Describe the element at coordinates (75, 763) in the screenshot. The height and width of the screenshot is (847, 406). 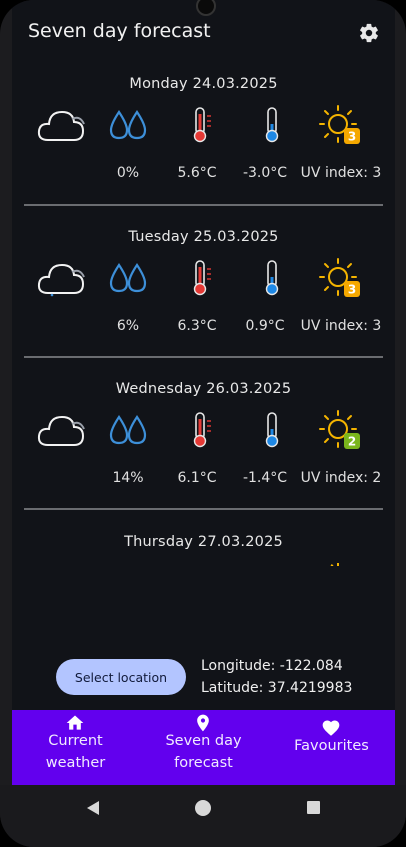
I see `nav-label-line2: weather` at that location.